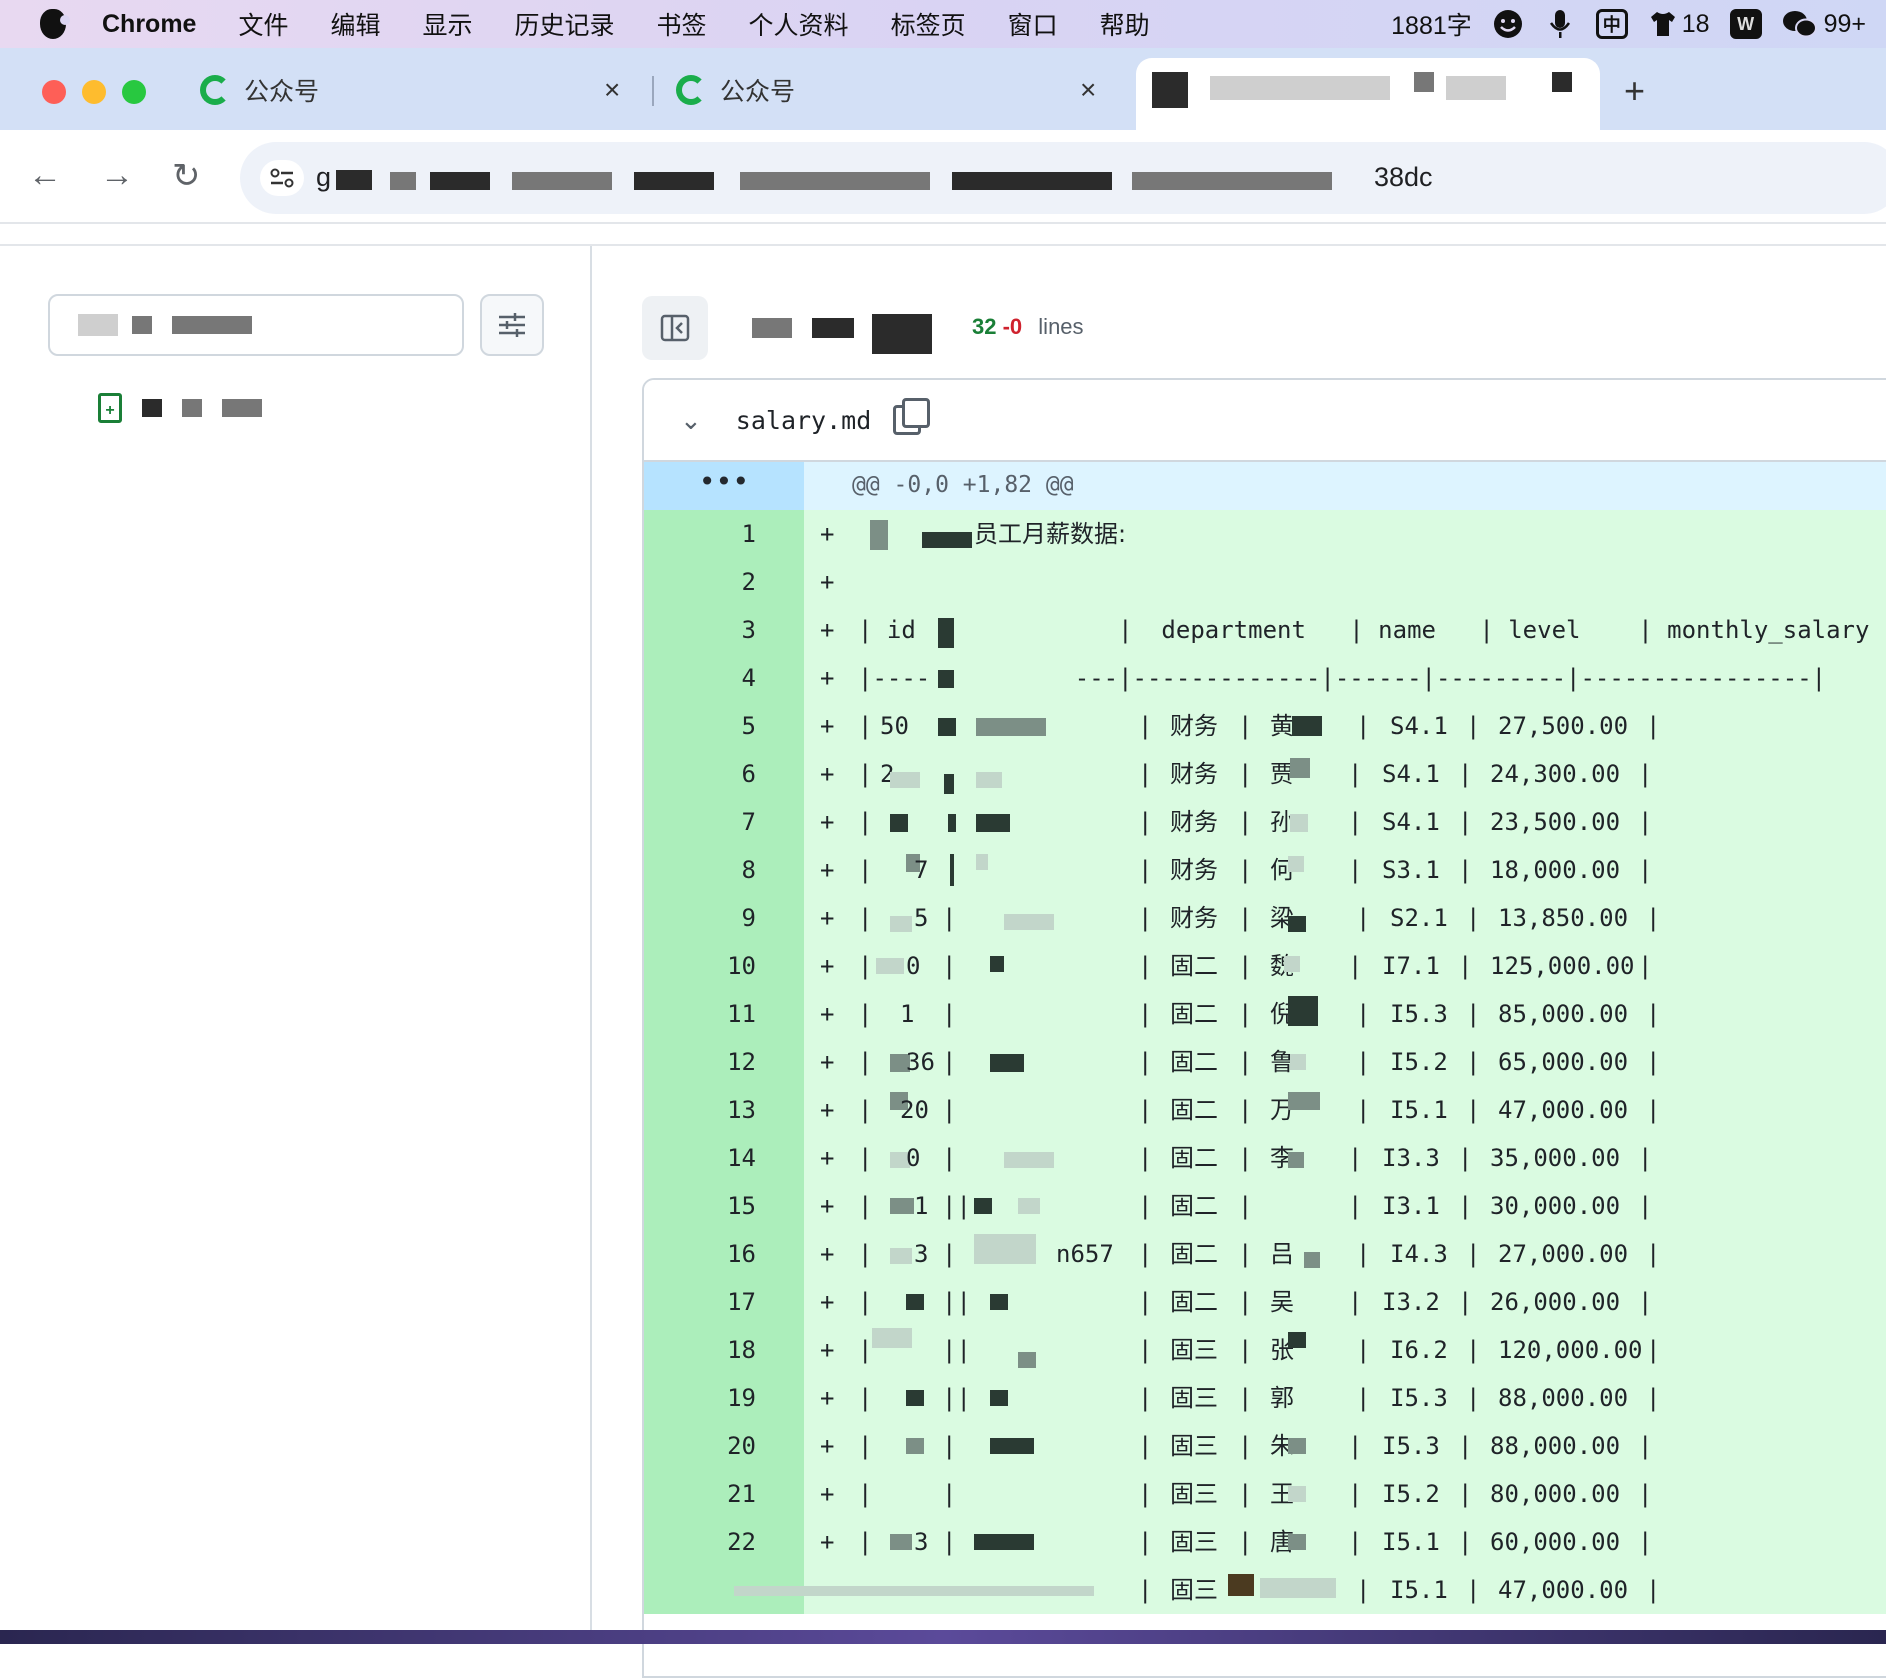  I want to click on zoom-window-button, so click(134, 92).